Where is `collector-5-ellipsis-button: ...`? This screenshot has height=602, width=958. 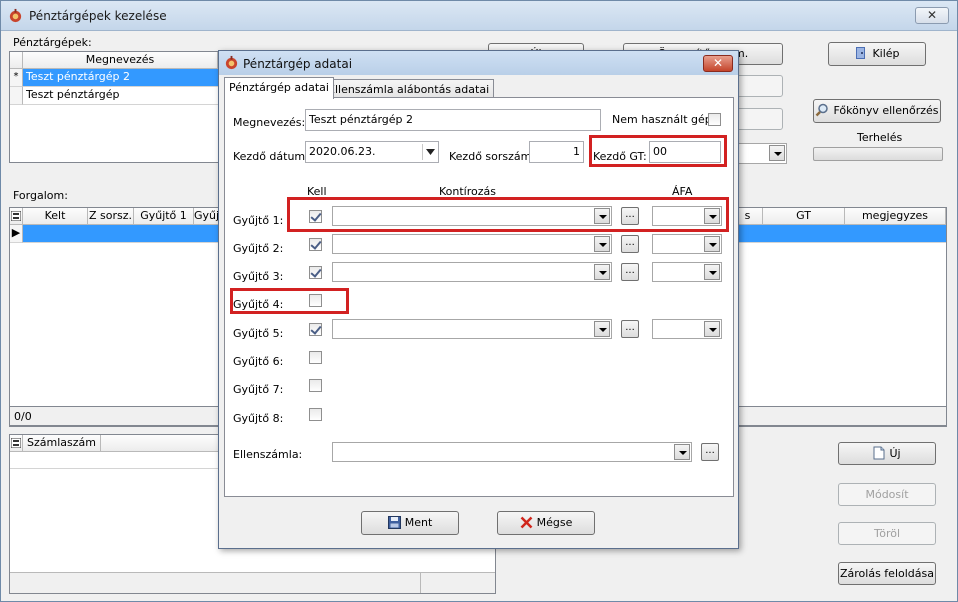 collector-5-ellipsis-button: ... is located at coordinates (630, 329).